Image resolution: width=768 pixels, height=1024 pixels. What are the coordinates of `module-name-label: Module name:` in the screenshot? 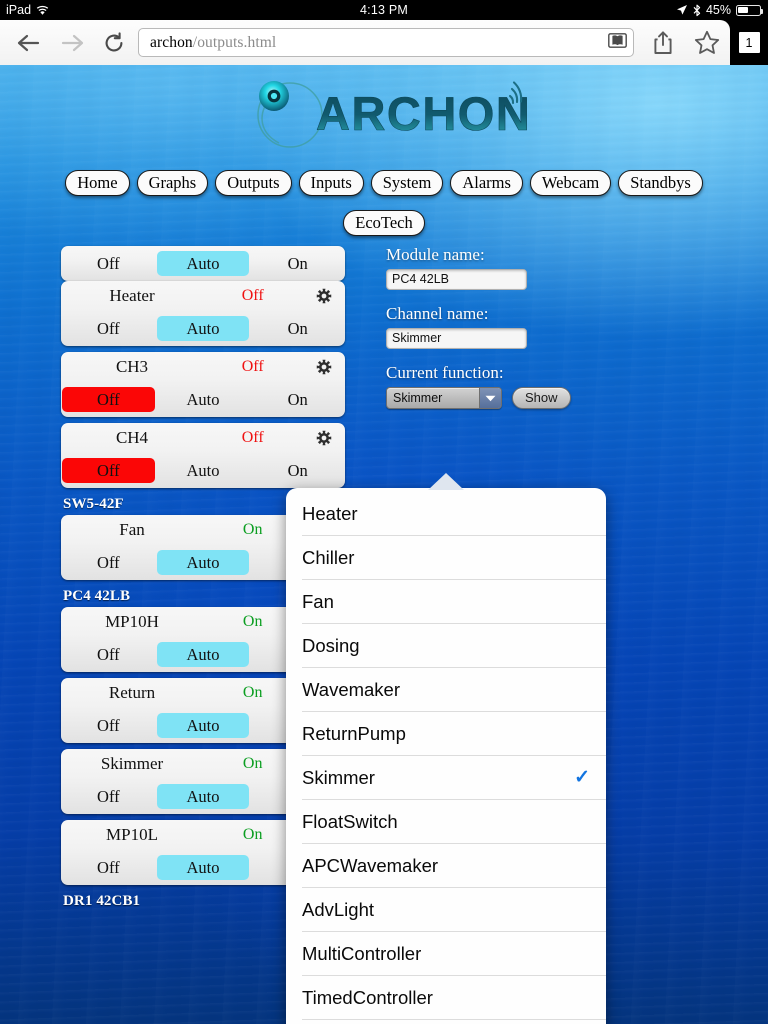 It's located at (435, 254).